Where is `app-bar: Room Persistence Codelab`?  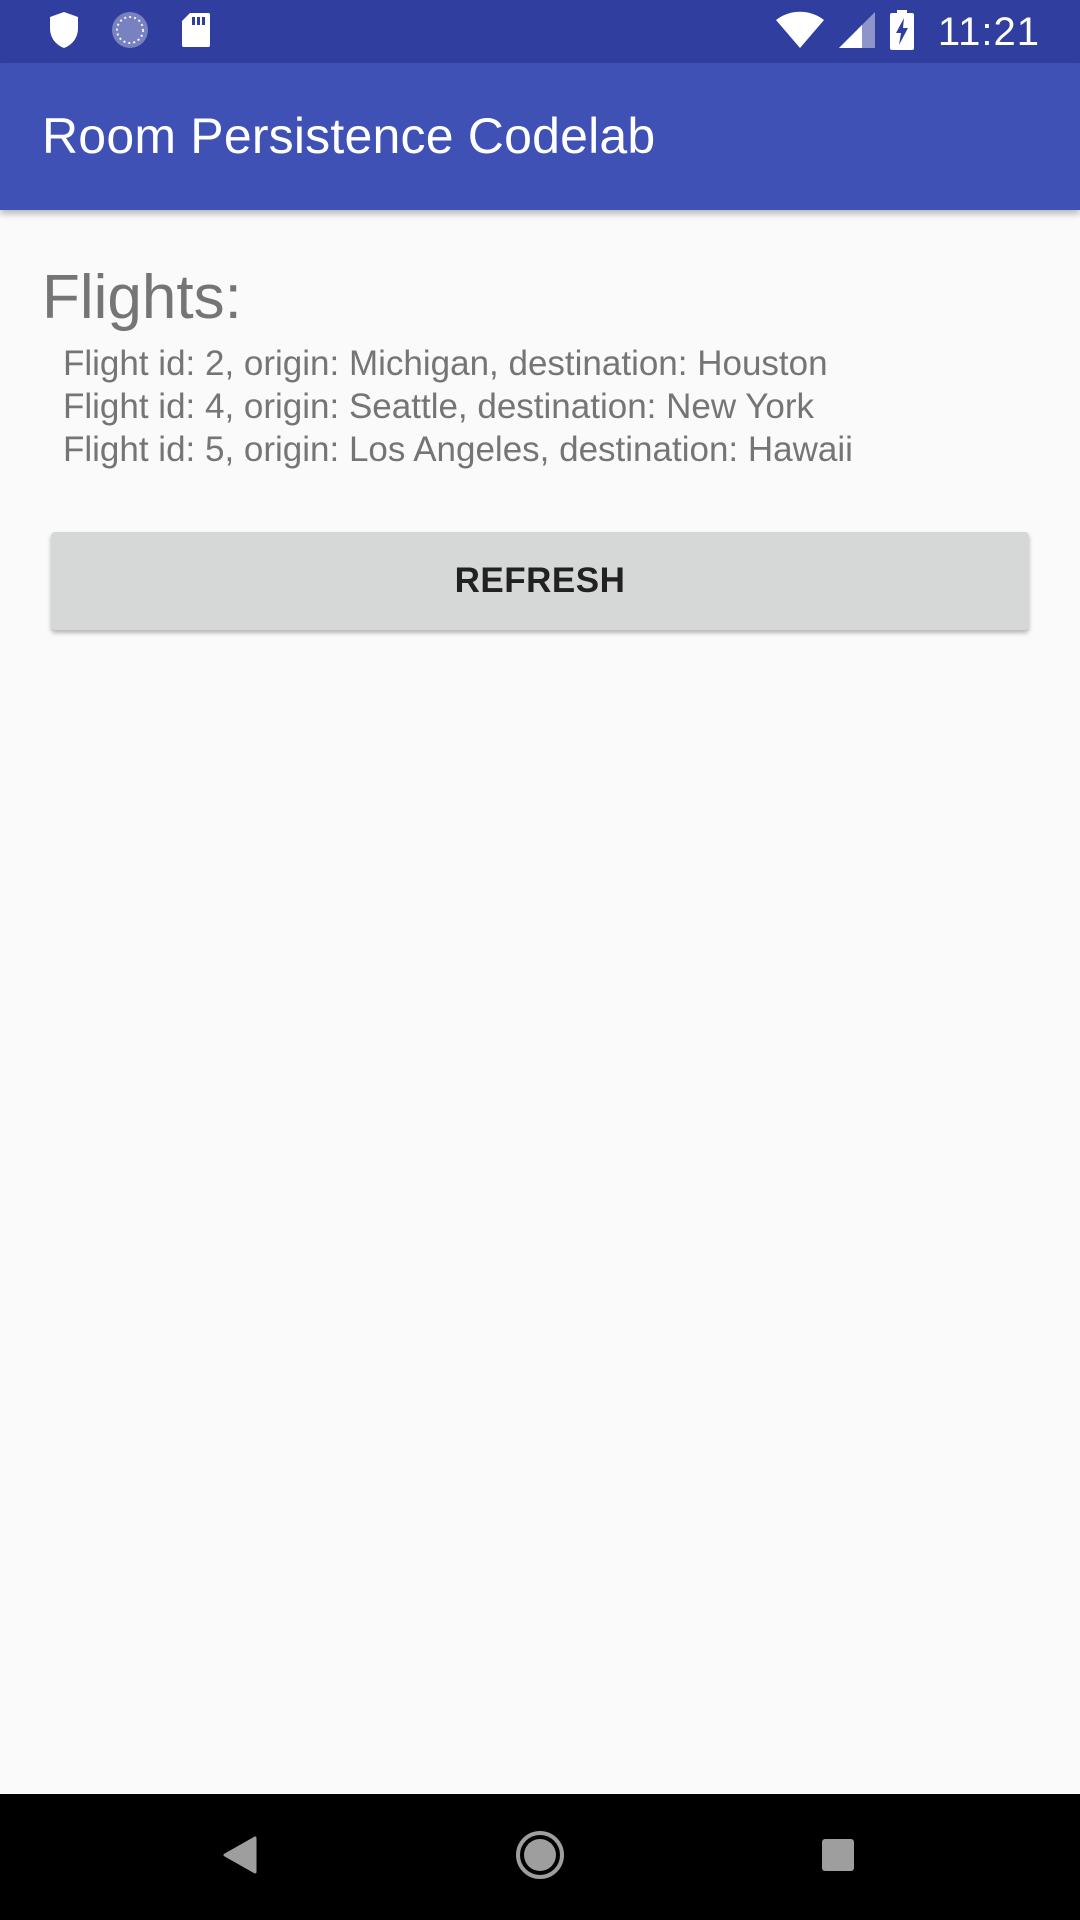 app-bar: Room Persistence Codelab is located at coordinates (540, 136).